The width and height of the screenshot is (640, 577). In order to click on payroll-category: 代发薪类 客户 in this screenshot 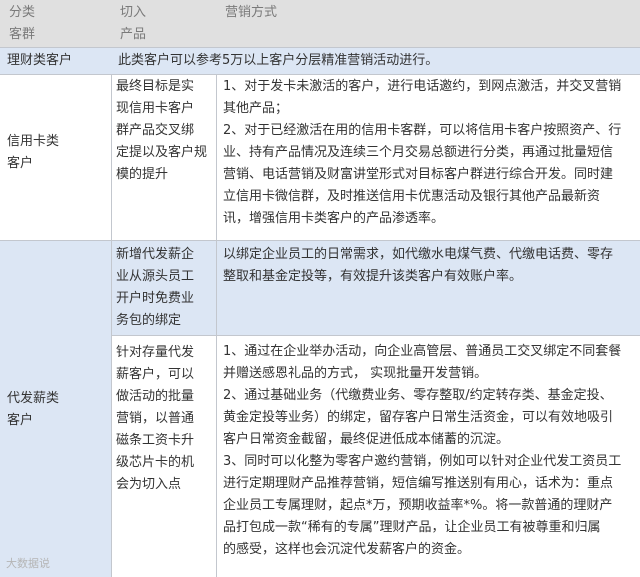, I will do `click(55, 336)`.